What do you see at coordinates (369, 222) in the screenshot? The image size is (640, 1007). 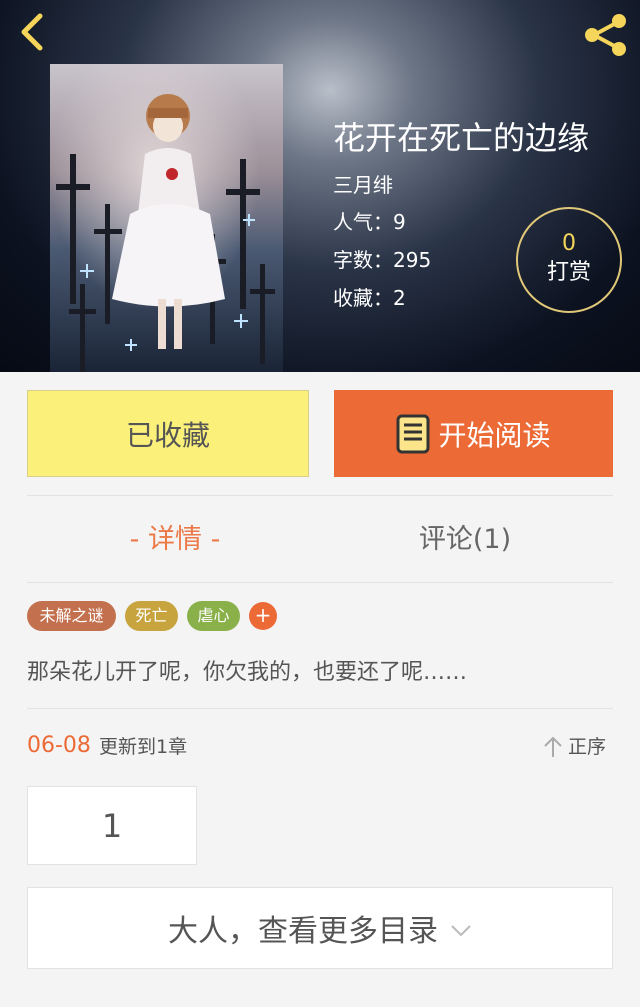 I see `popularity-stat: 人气：9` at bounding box center [369, 222].